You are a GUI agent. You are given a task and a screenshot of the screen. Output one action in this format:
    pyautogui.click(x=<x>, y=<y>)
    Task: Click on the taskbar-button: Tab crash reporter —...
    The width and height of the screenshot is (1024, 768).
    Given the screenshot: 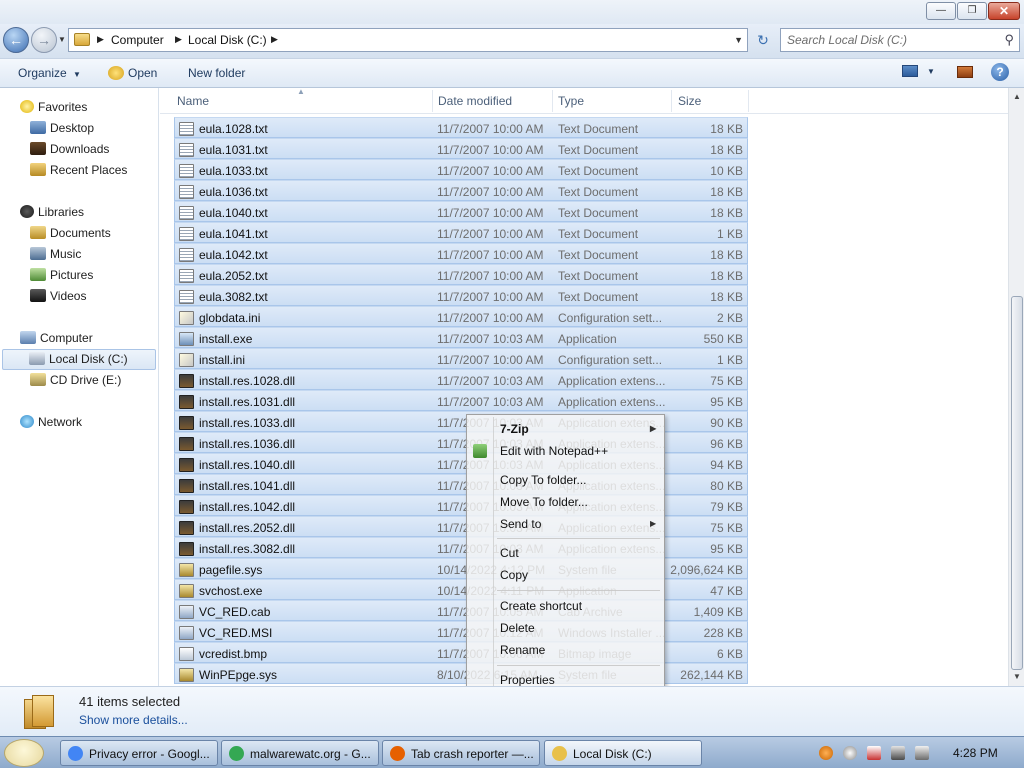 What is the action you would take?
    pyautogui.click(x=461, y=753)
    